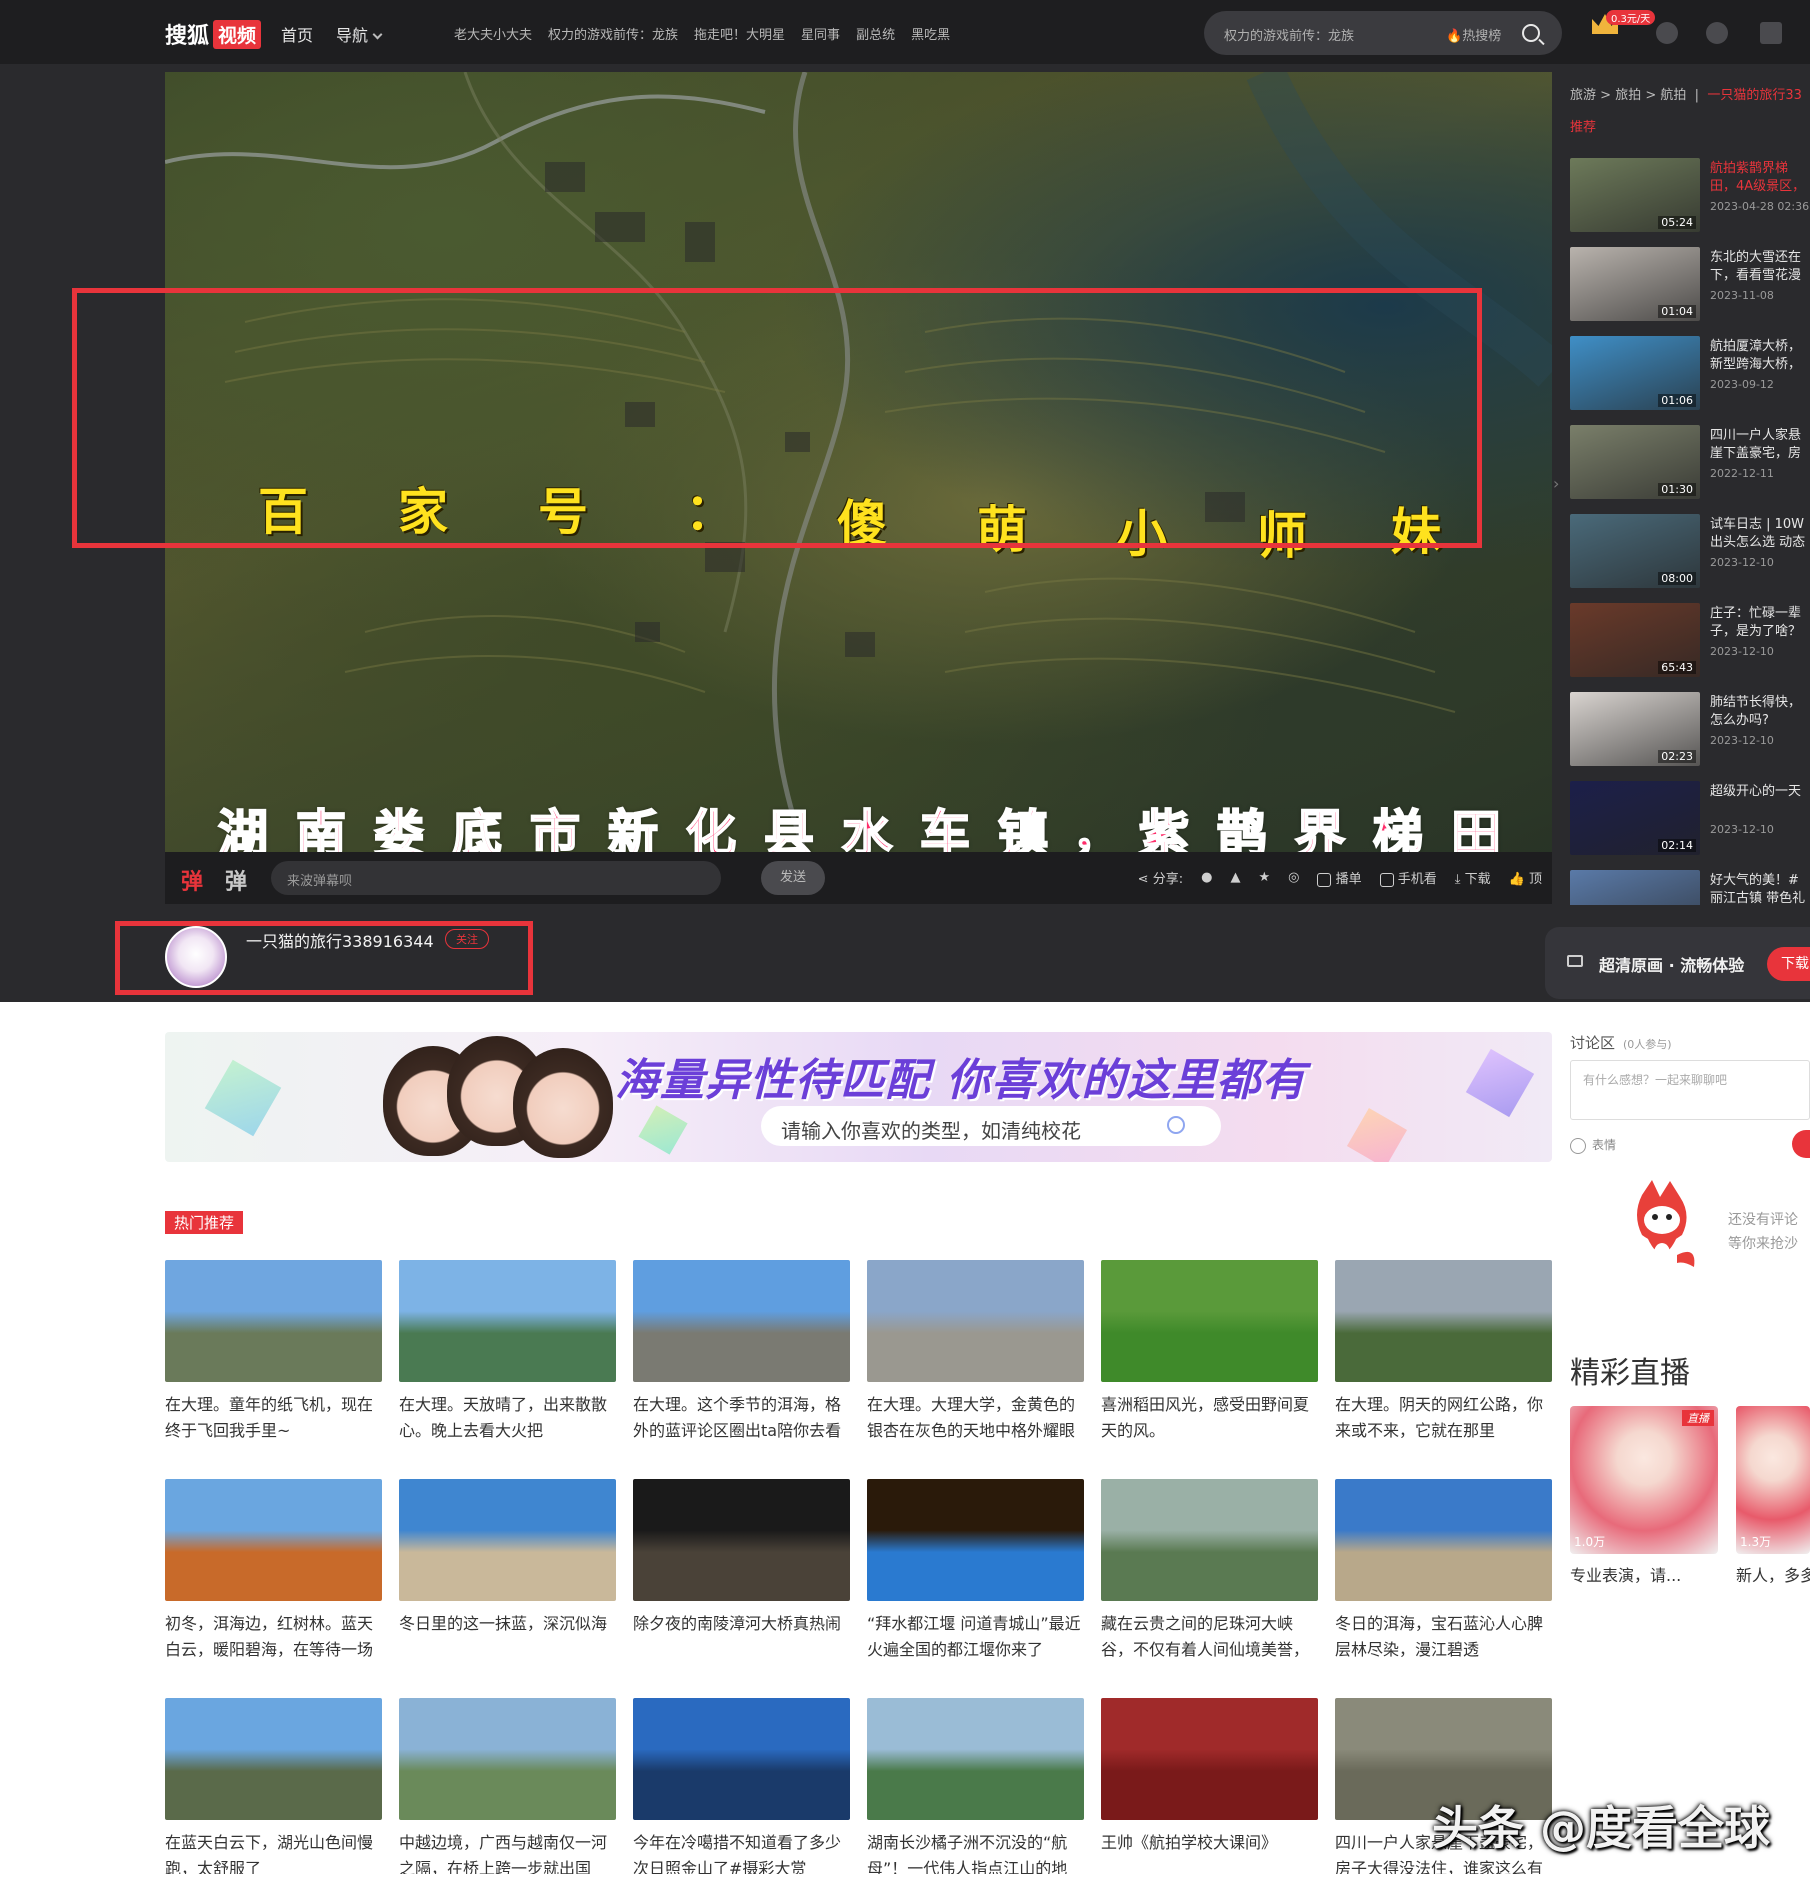 The image size is (1810, 1883). Describe the element at coordinates (1760, 356) in the screenshot. I see `recommend-title: 航拍厦漳大桥，新型跨海大桥，非` at that location.